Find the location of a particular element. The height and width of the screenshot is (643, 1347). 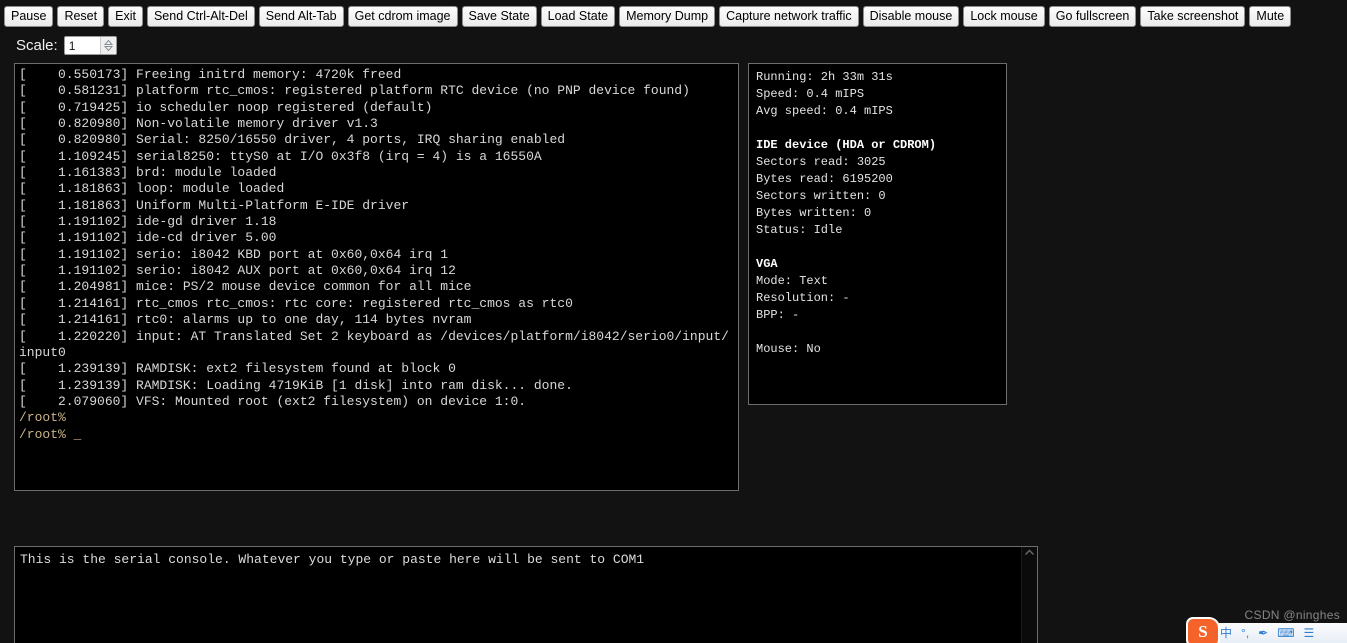

running-time: Running: 2h 33m 31s is located at coordinates (824, 77).